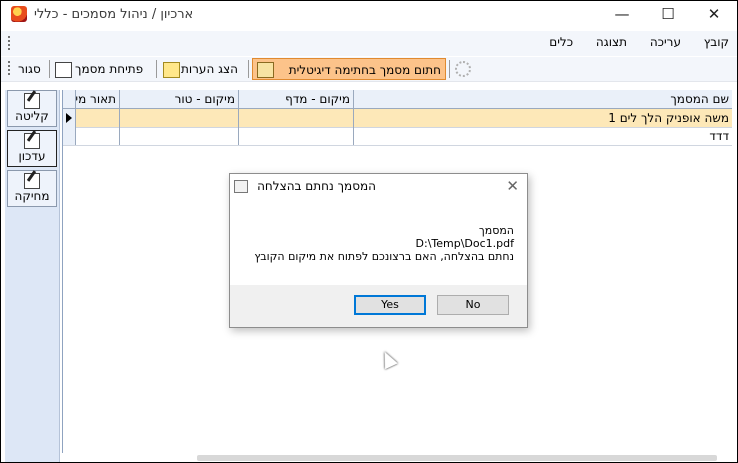  I want to click on show-notes-button: הצג הערות, so click(209, 69).